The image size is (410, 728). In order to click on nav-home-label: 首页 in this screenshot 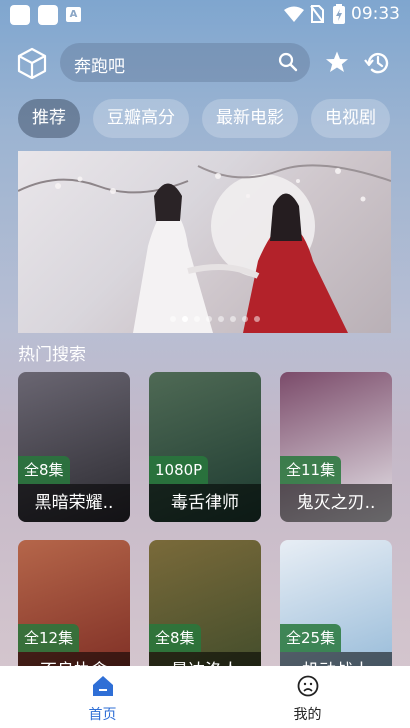, I will do `click(102, 715)`.